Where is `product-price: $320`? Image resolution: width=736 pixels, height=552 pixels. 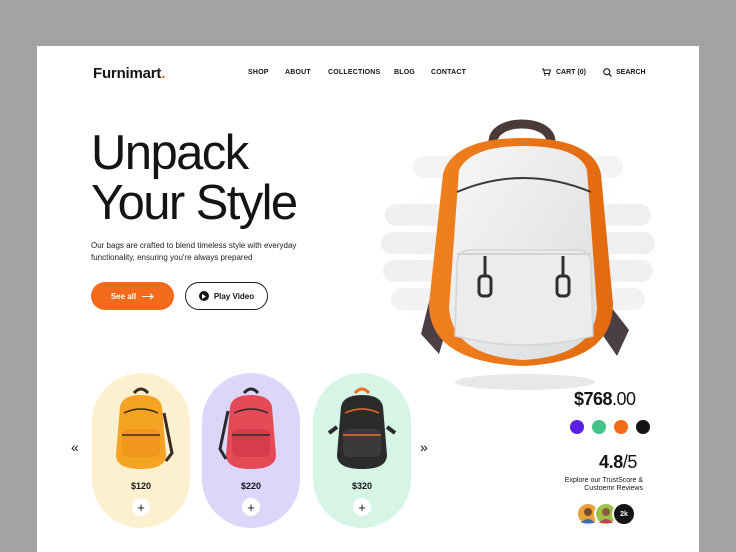
product-price: $320 is located at coordinates (362, 486).